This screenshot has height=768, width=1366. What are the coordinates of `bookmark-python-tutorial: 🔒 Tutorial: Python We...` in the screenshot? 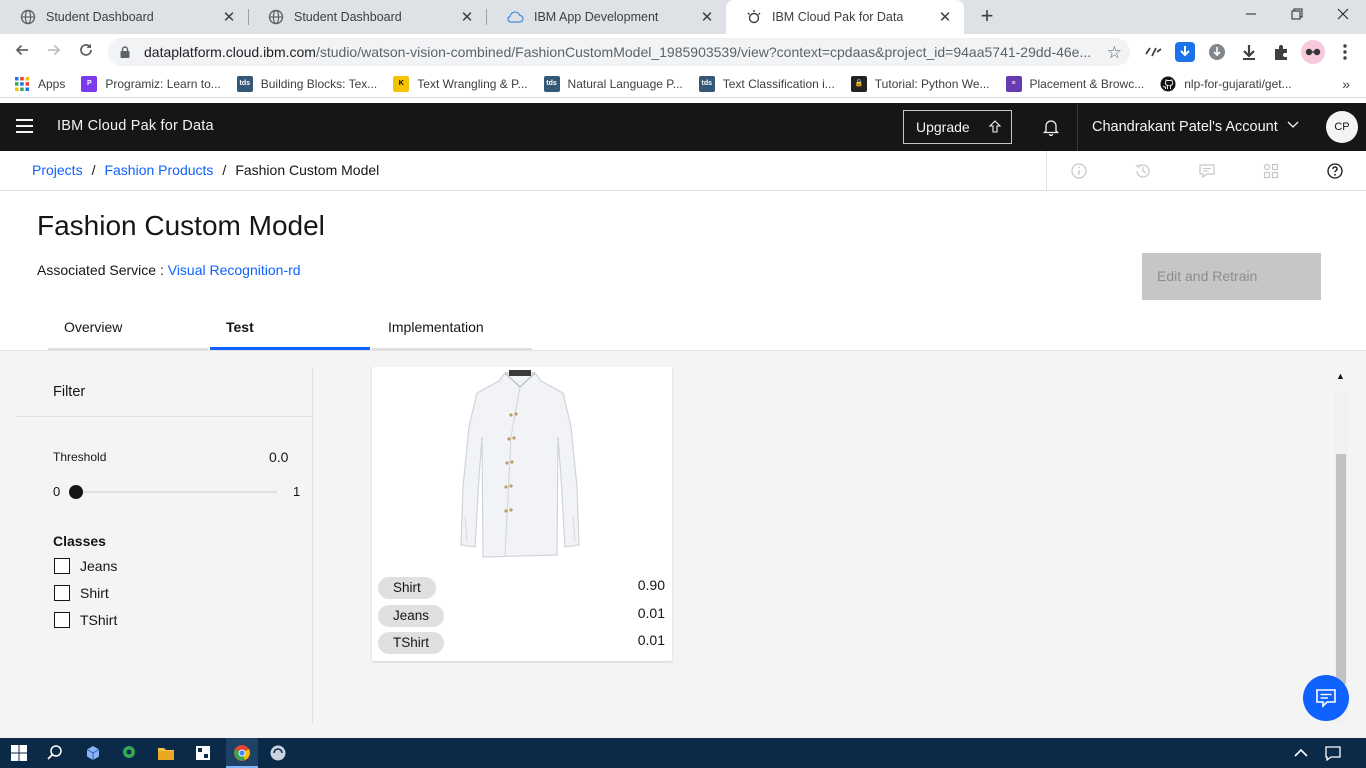 It's located at (920, 83).